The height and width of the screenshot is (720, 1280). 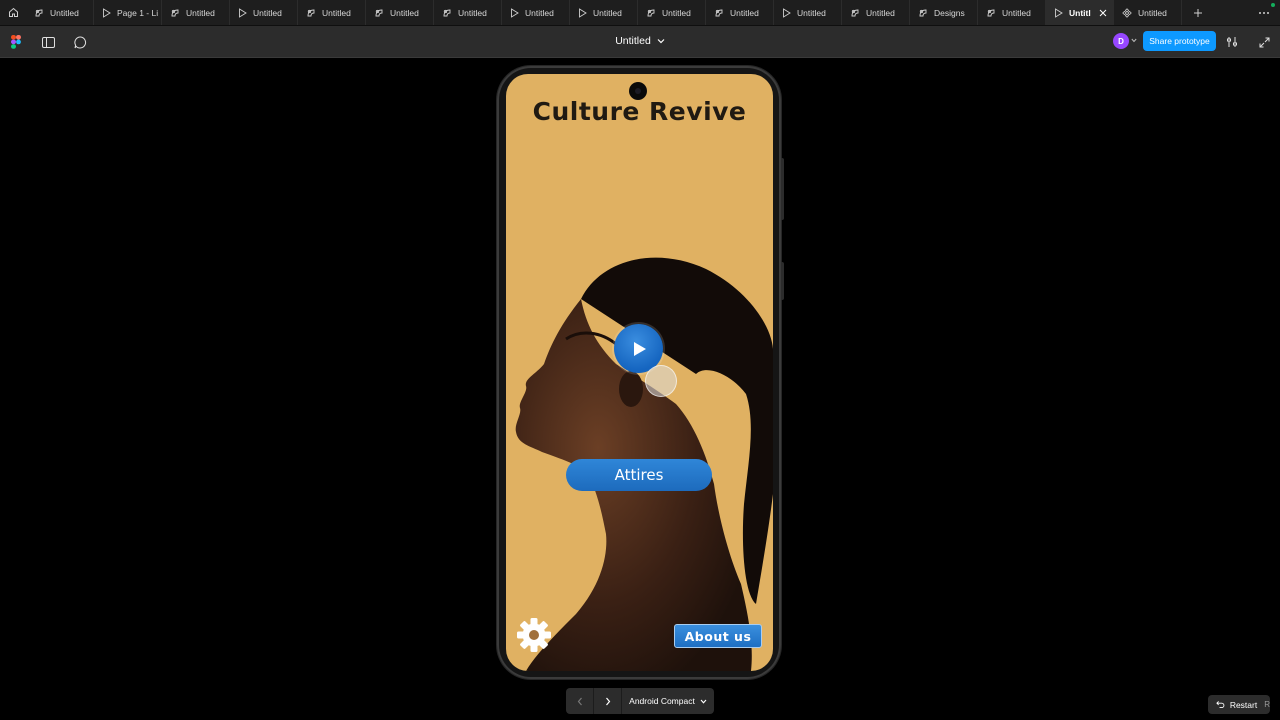 I want to click on about-us-button: About us, so click(x=718, y=636).